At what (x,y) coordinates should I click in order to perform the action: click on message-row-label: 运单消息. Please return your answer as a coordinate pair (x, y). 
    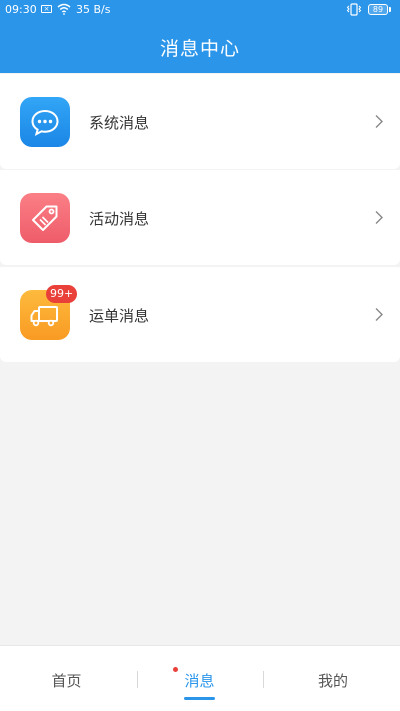
    Looking at the image, I should click on (119, 316).